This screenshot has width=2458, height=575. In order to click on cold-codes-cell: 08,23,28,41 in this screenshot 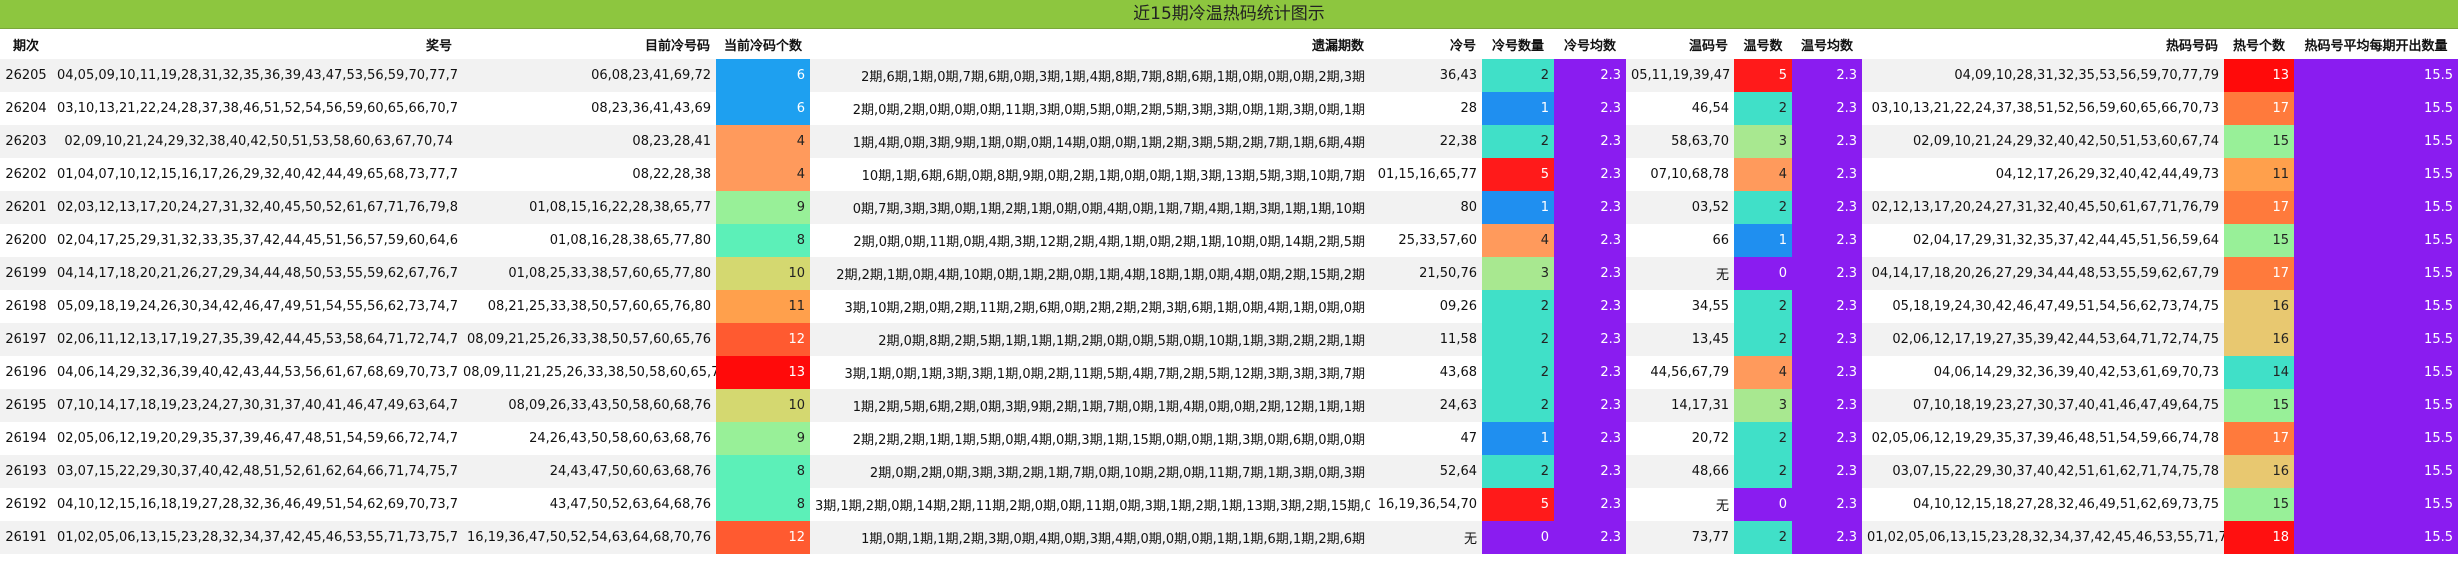, I will do `click(587, 141)`.